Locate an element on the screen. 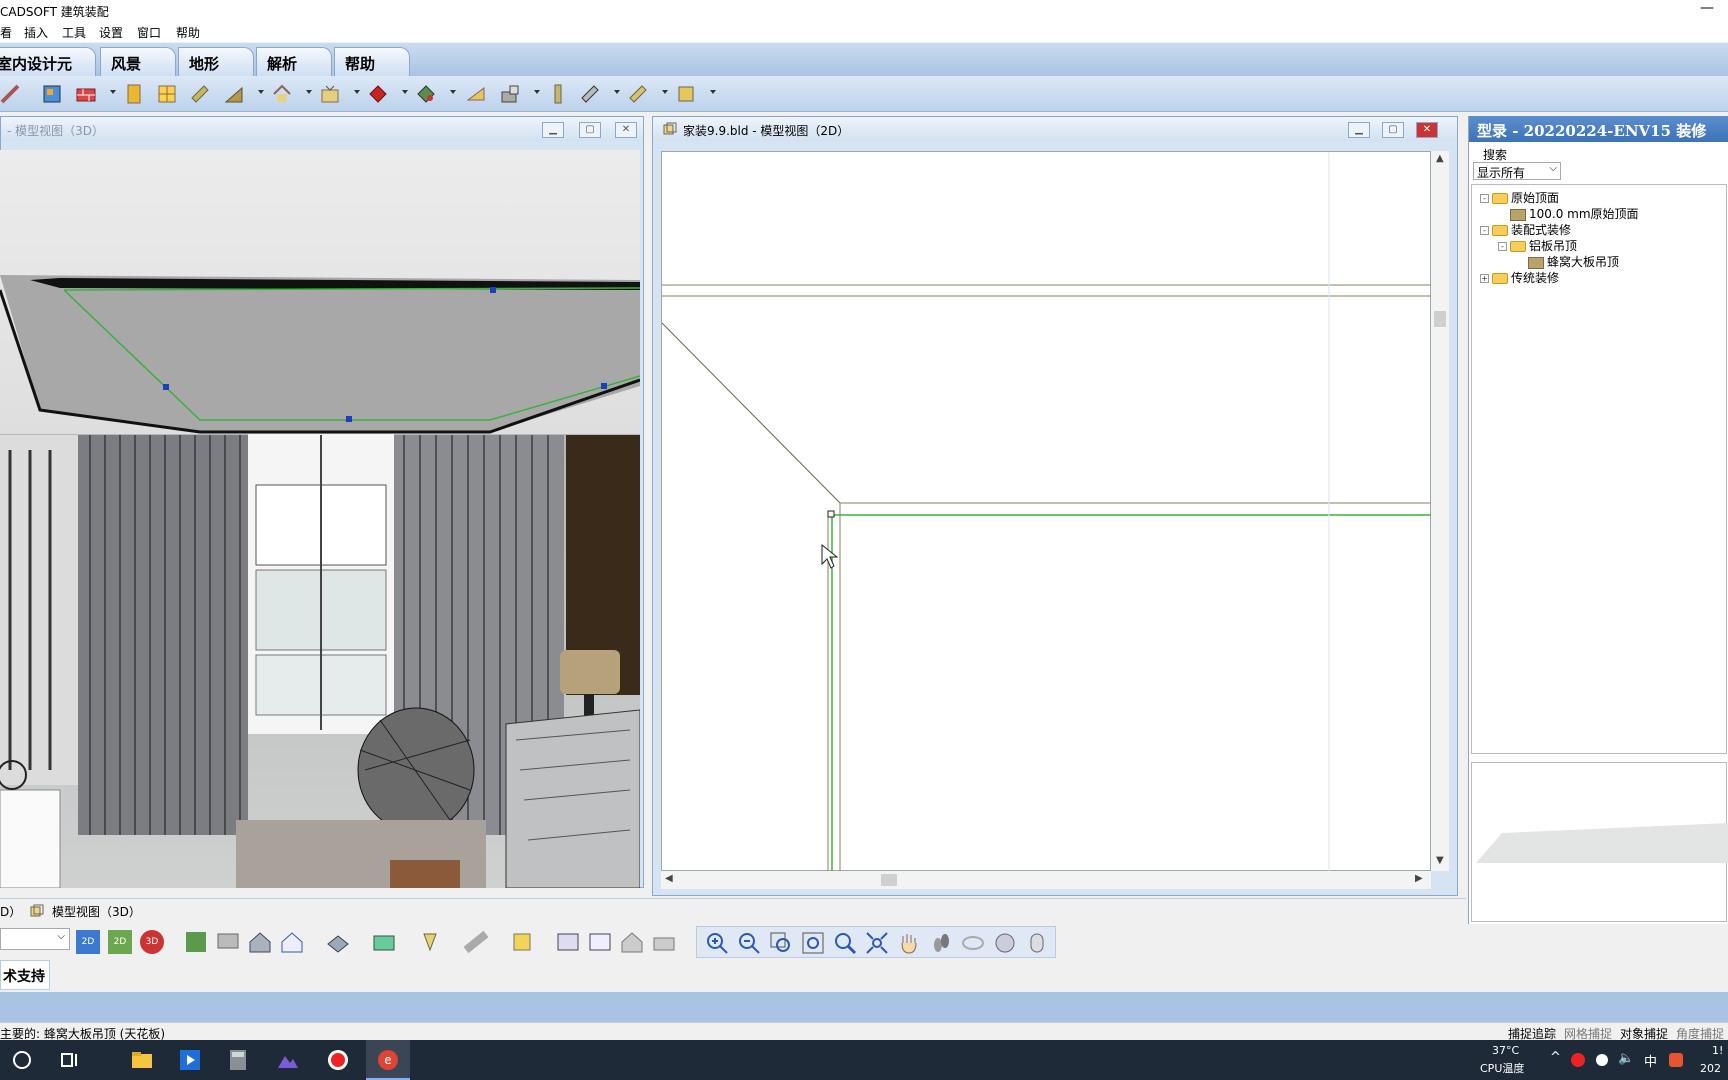  close-2d-button: ✕ is located at coordinates (1427, 130).